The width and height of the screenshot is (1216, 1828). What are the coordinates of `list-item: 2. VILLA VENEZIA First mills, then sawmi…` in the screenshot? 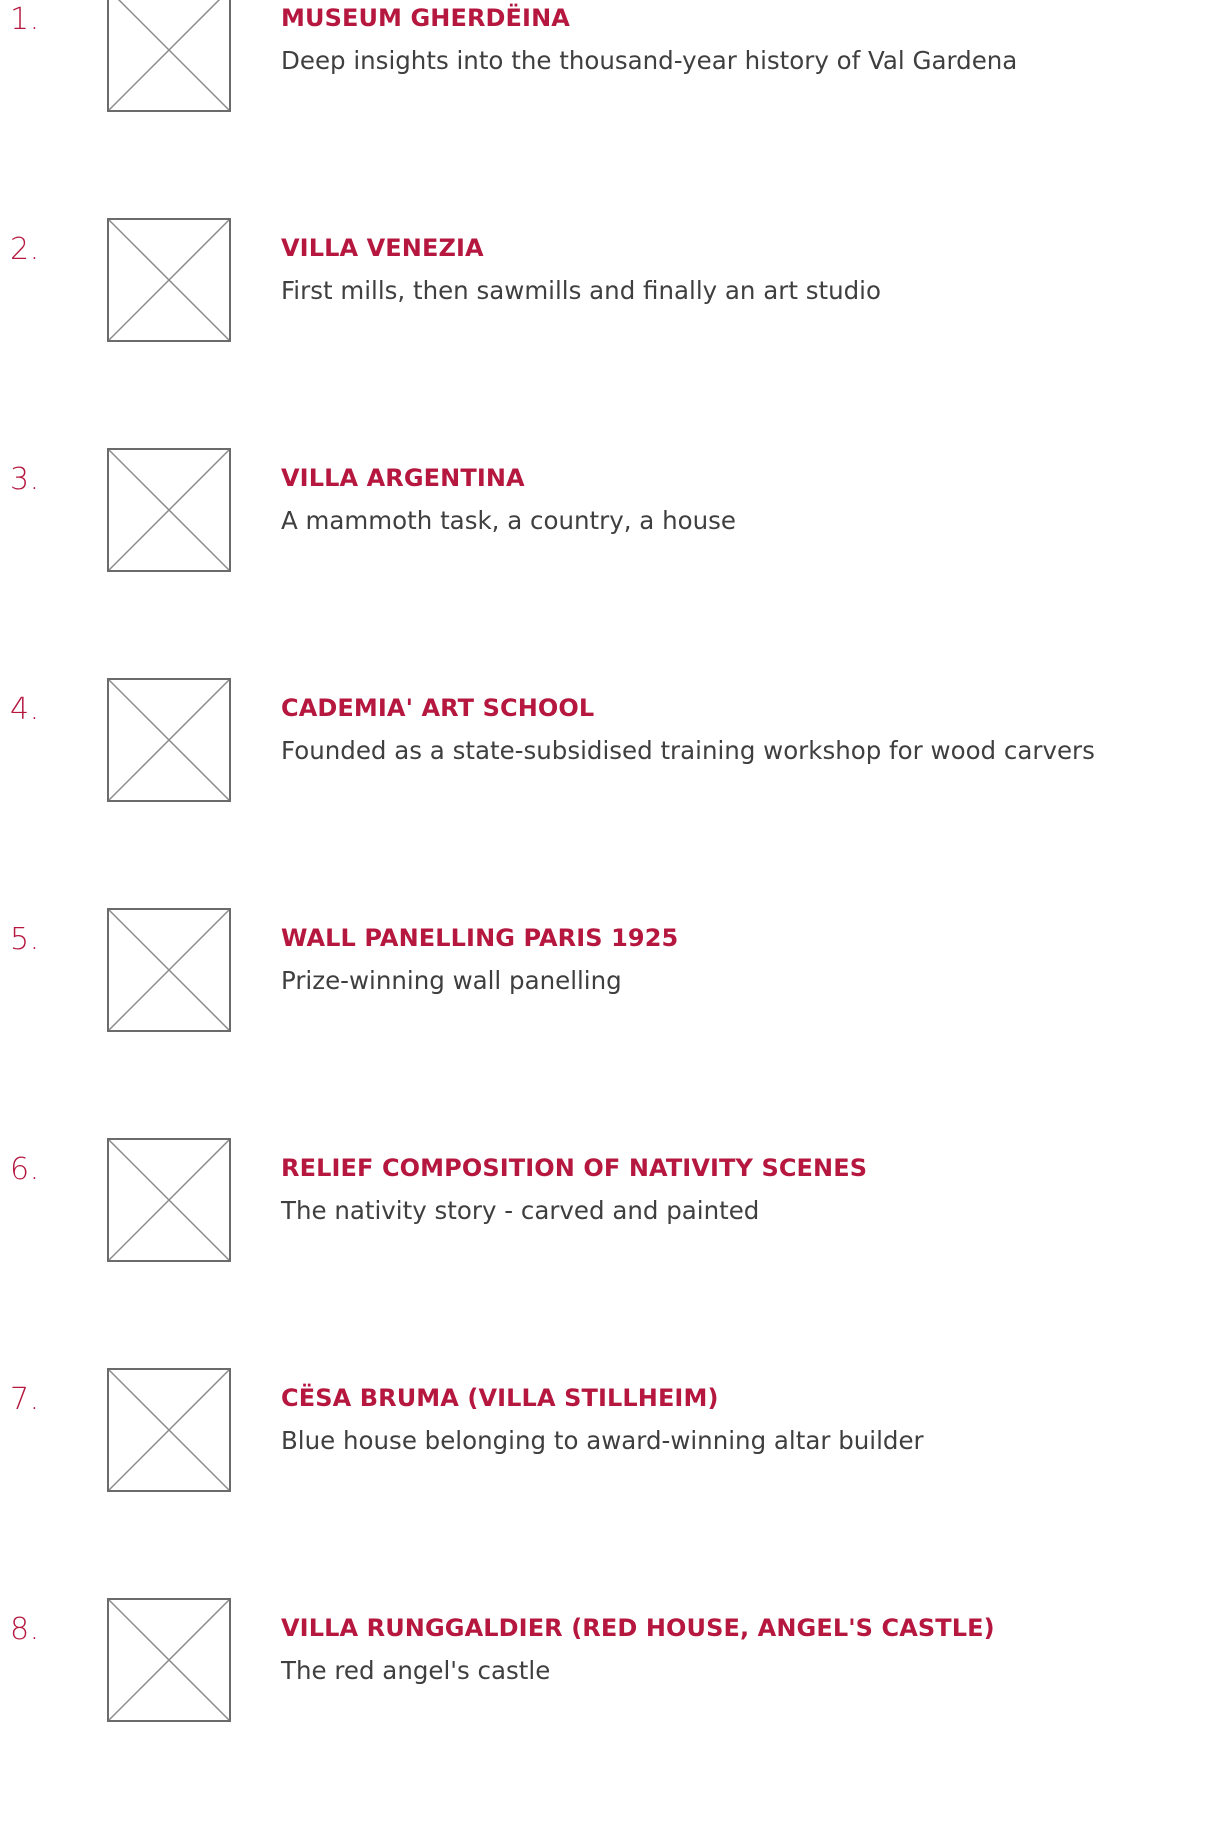 It's located at (608, 333).